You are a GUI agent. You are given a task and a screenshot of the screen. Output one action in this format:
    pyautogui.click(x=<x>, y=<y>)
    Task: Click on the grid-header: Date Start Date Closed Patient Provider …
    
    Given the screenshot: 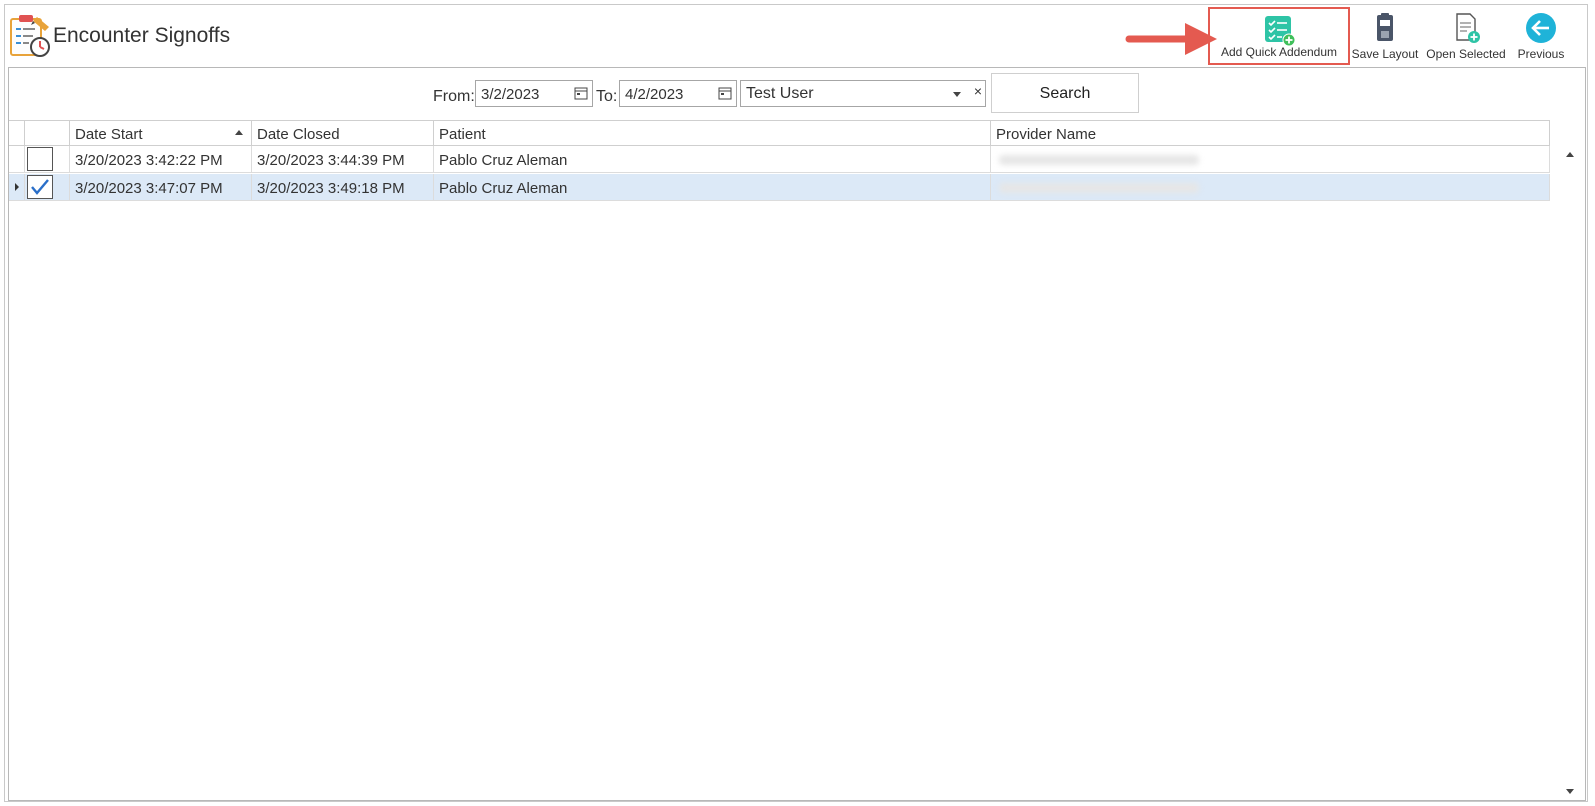 What is the action you would take?
    pyautogui.click(x=779, y=133)
    